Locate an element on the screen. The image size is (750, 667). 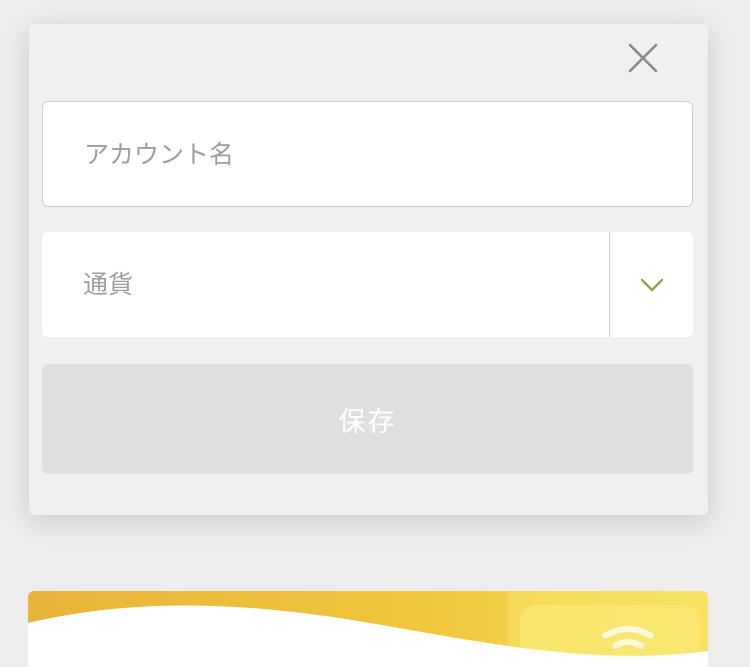
close-button is located at coordinates (643, 58).